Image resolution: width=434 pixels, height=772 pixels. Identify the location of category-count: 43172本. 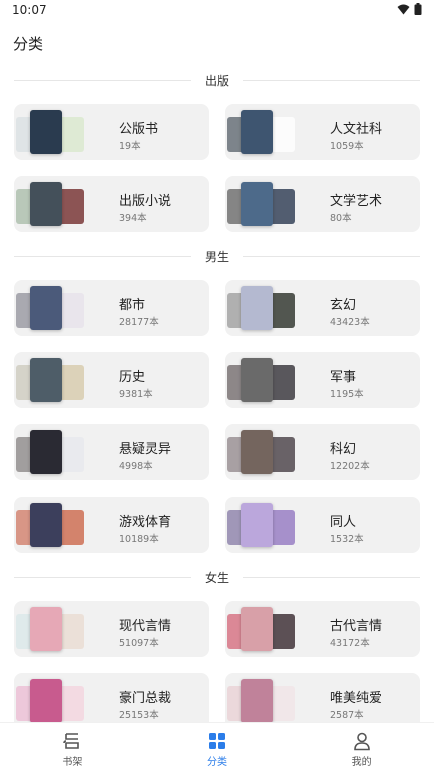
(350, 643).